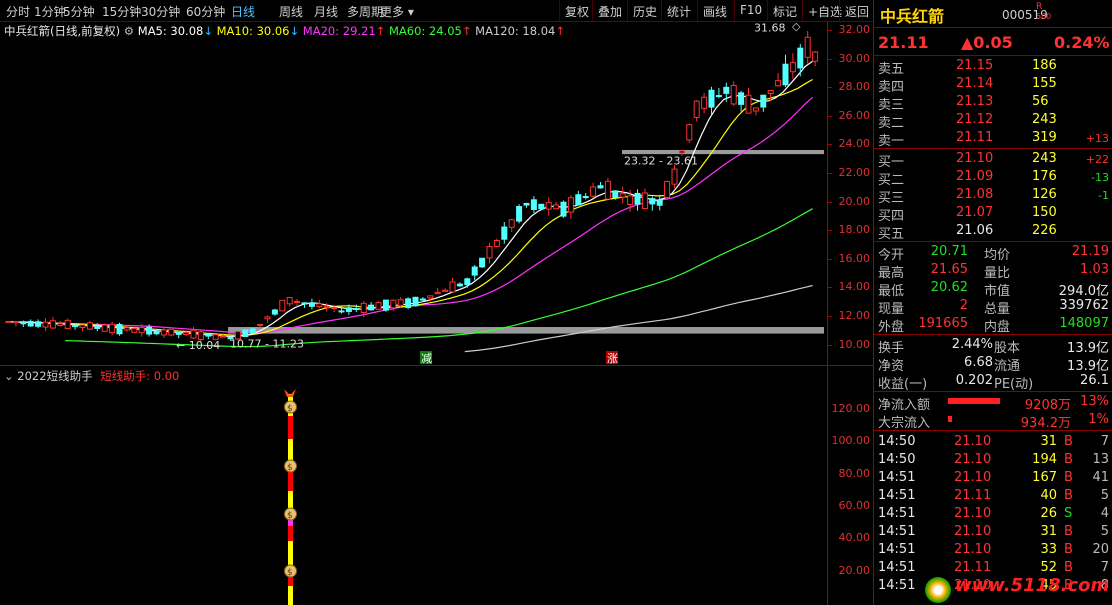  Describe the element at coordinates (857, 11) in the screenshot. I see `toolbar-button: 返回` at that location.